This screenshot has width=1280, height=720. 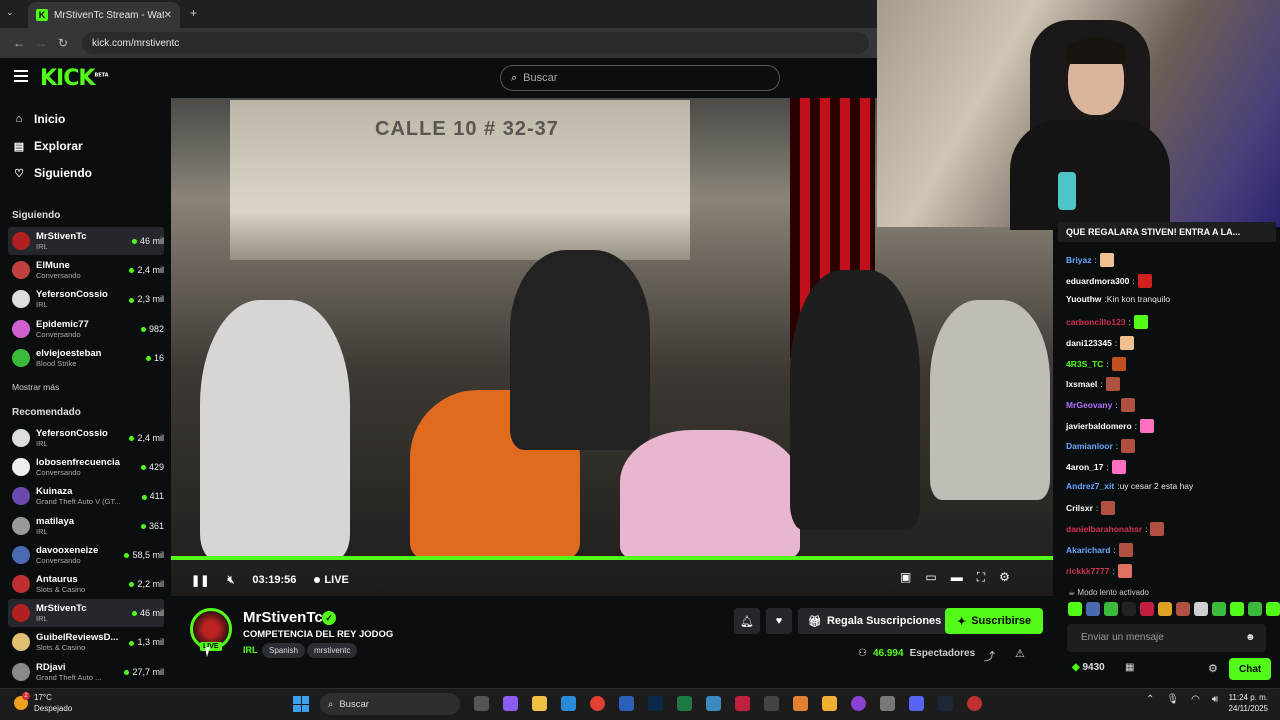 I want to click on channel-item: matilaya IRL 361, so click(x=86, y=526).